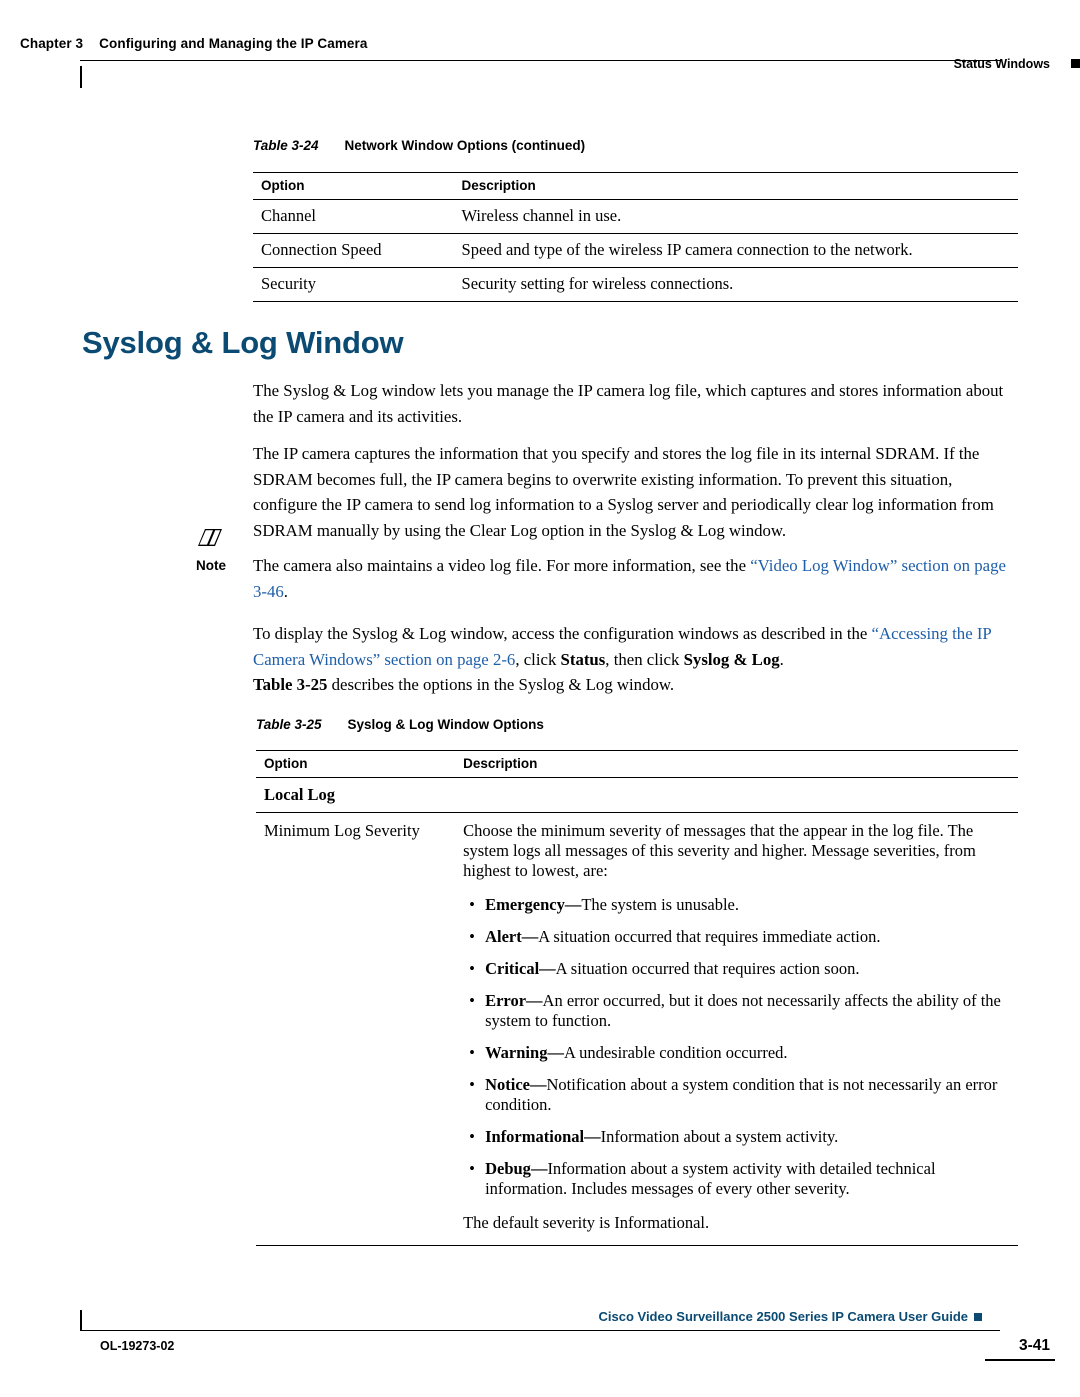  I want to click on table-24-cell-option: Security, so click(353, 284).